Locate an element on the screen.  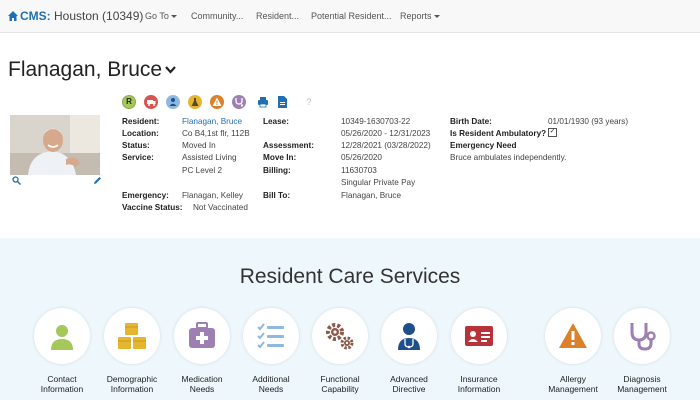
vaccine-label: Vaccine Status: is located at coordinates (152, 207).